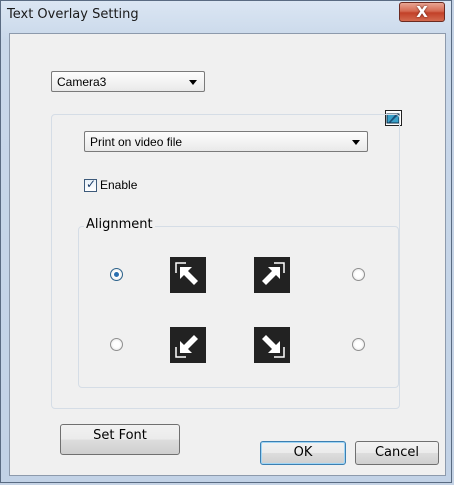  Describe the element at coordinates (188, 275) in the screenshot. I see `arrow-top-left-icon` at that location.